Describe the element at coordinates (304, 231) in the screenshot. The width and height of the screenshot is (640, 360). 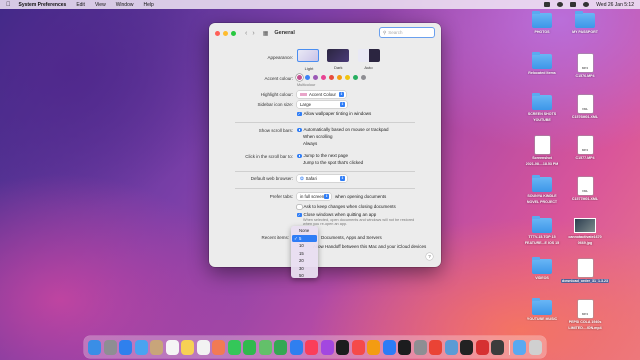
I see `recent-items-menu-item: None` at that location.